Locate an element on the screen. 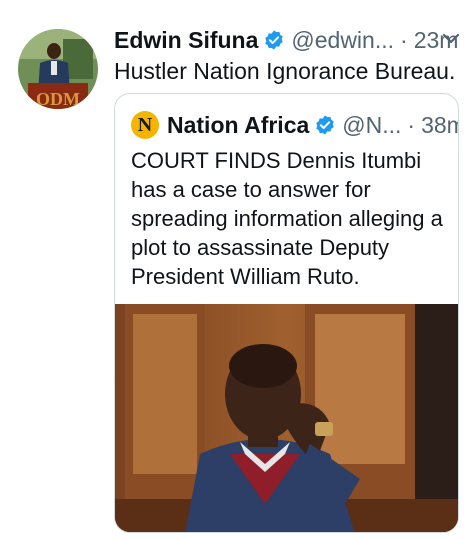  tweet-header: Edwin Sifuna @edwin... · 23m is located at coordinates (286, 40).